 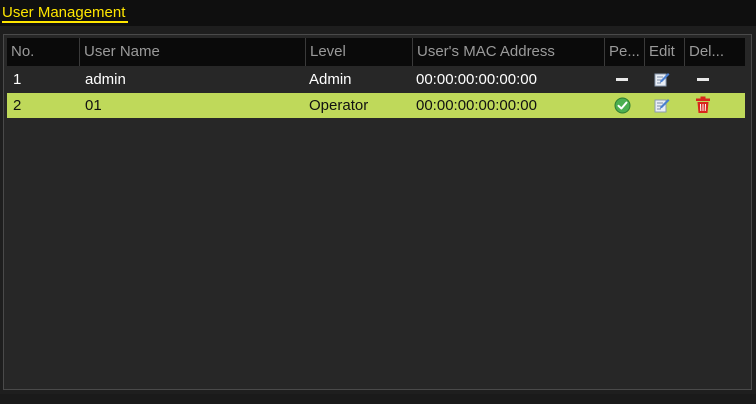 I want to click on cell-user-name: admin, so click(x=105, y=79).